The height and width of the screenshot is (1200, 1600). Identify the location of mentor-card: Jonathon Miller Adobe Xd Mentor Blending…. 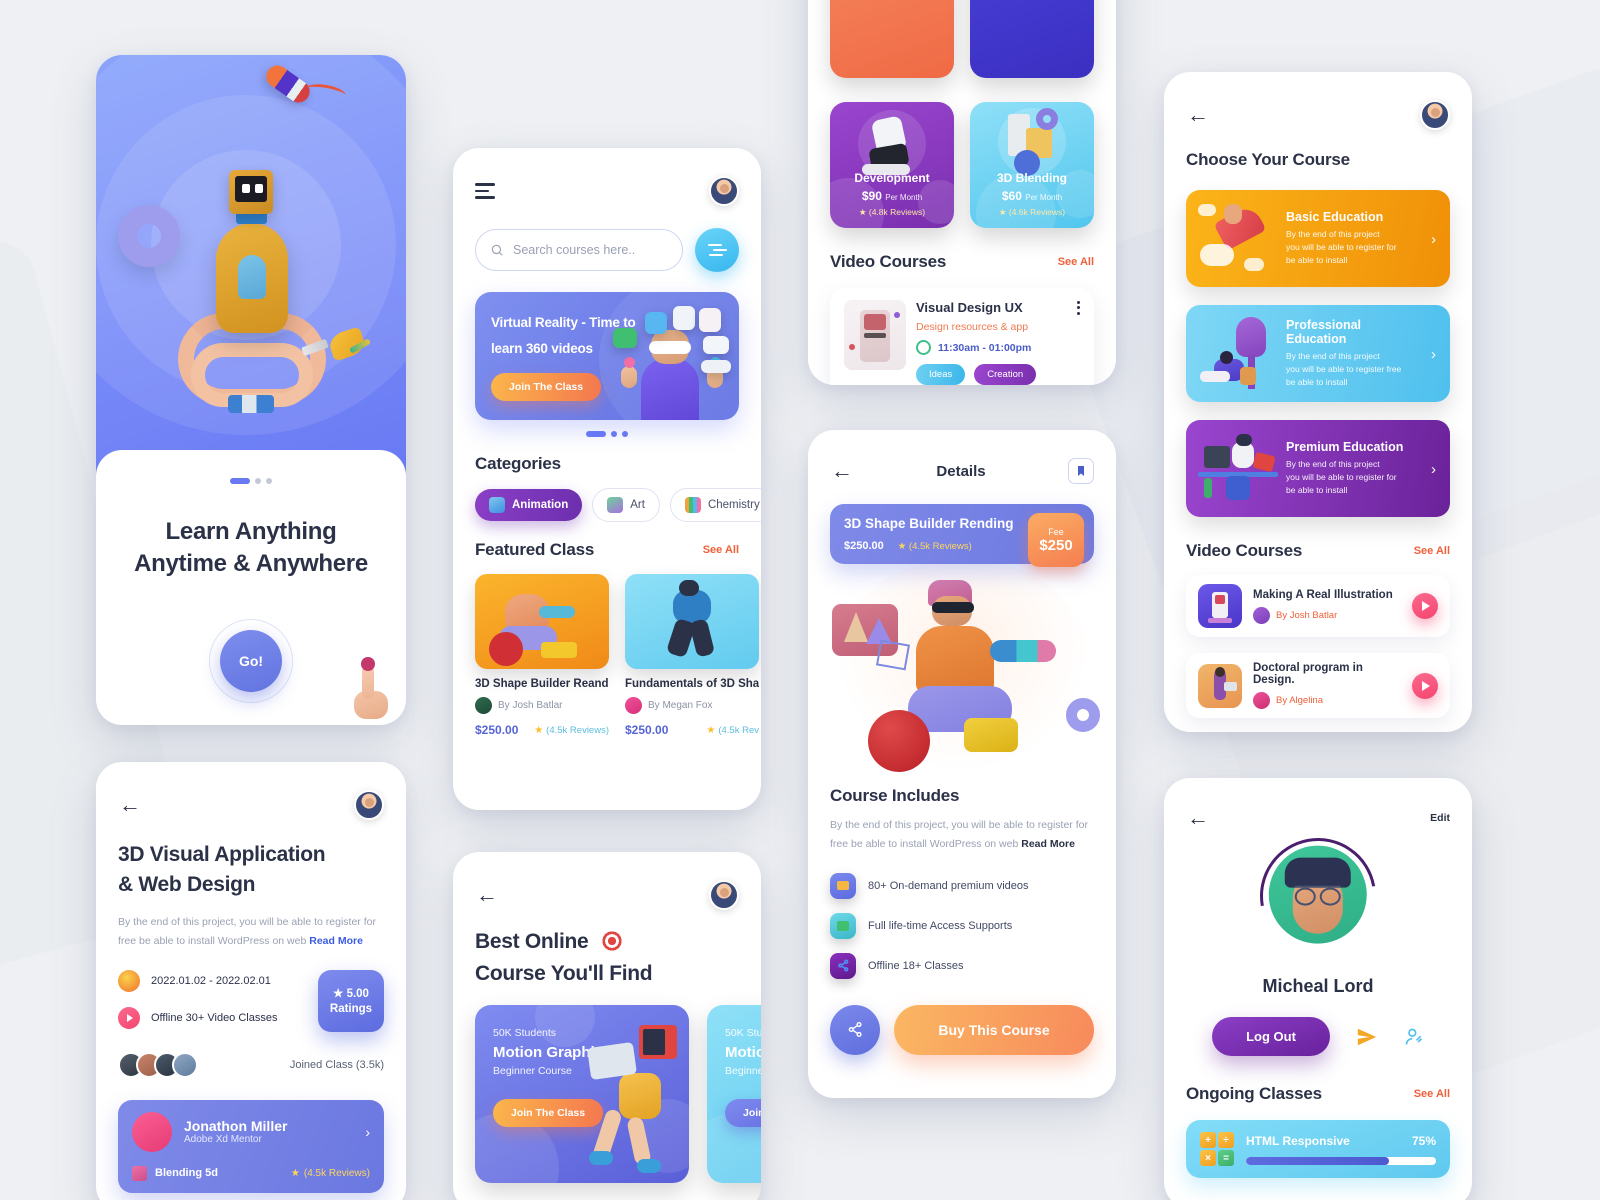
(251, 1146).